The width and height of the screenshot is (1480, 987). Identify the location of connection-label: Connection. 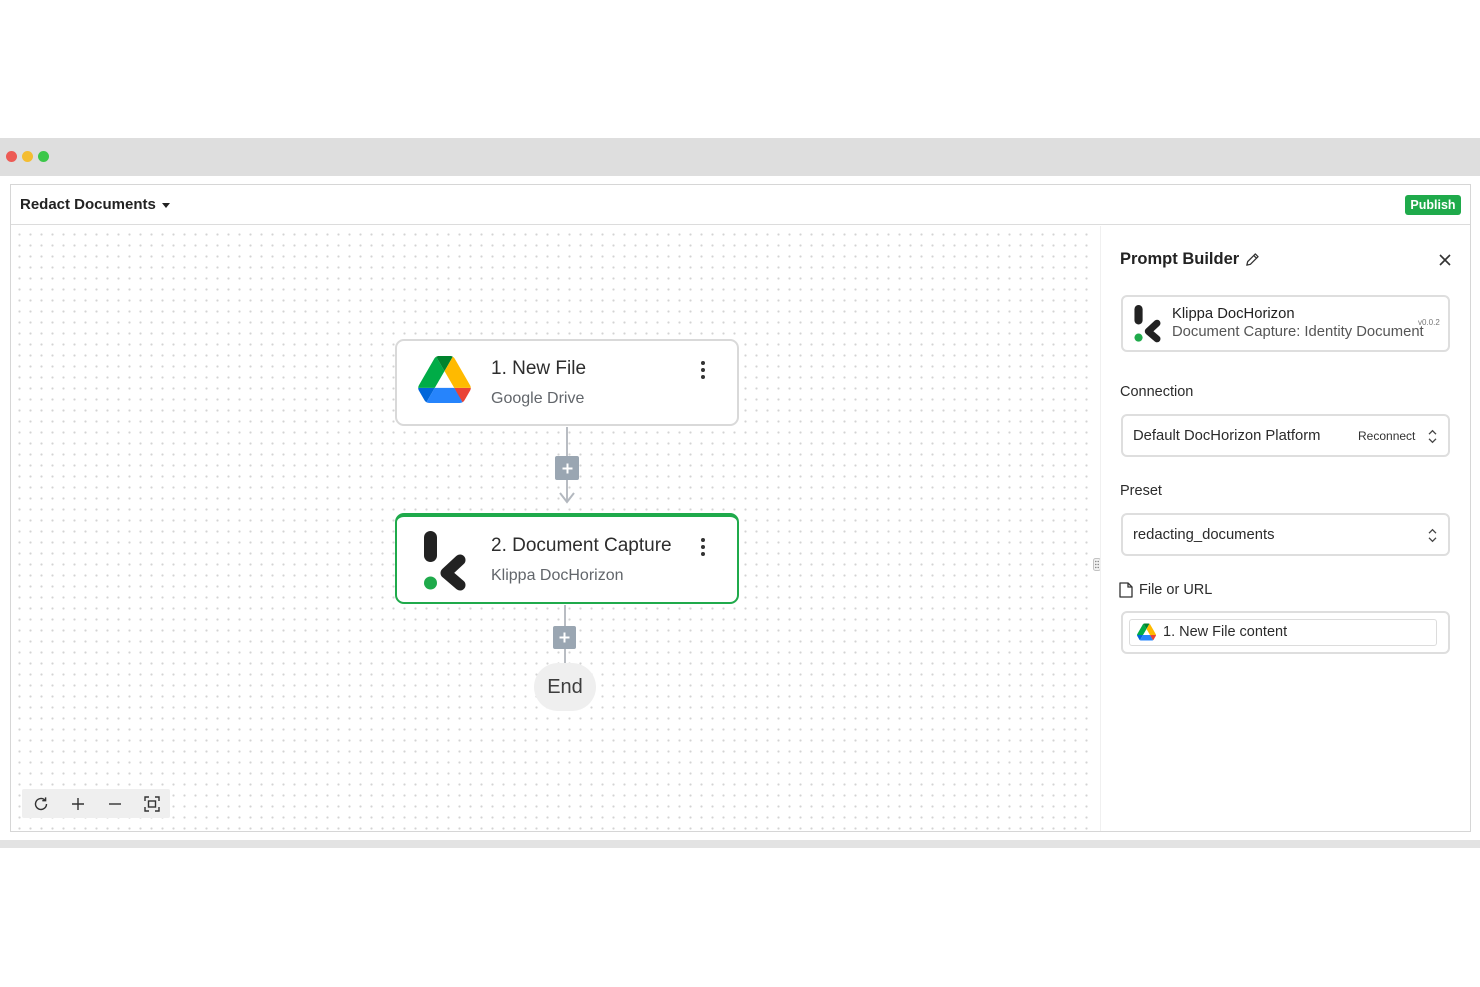
(1157, 392).